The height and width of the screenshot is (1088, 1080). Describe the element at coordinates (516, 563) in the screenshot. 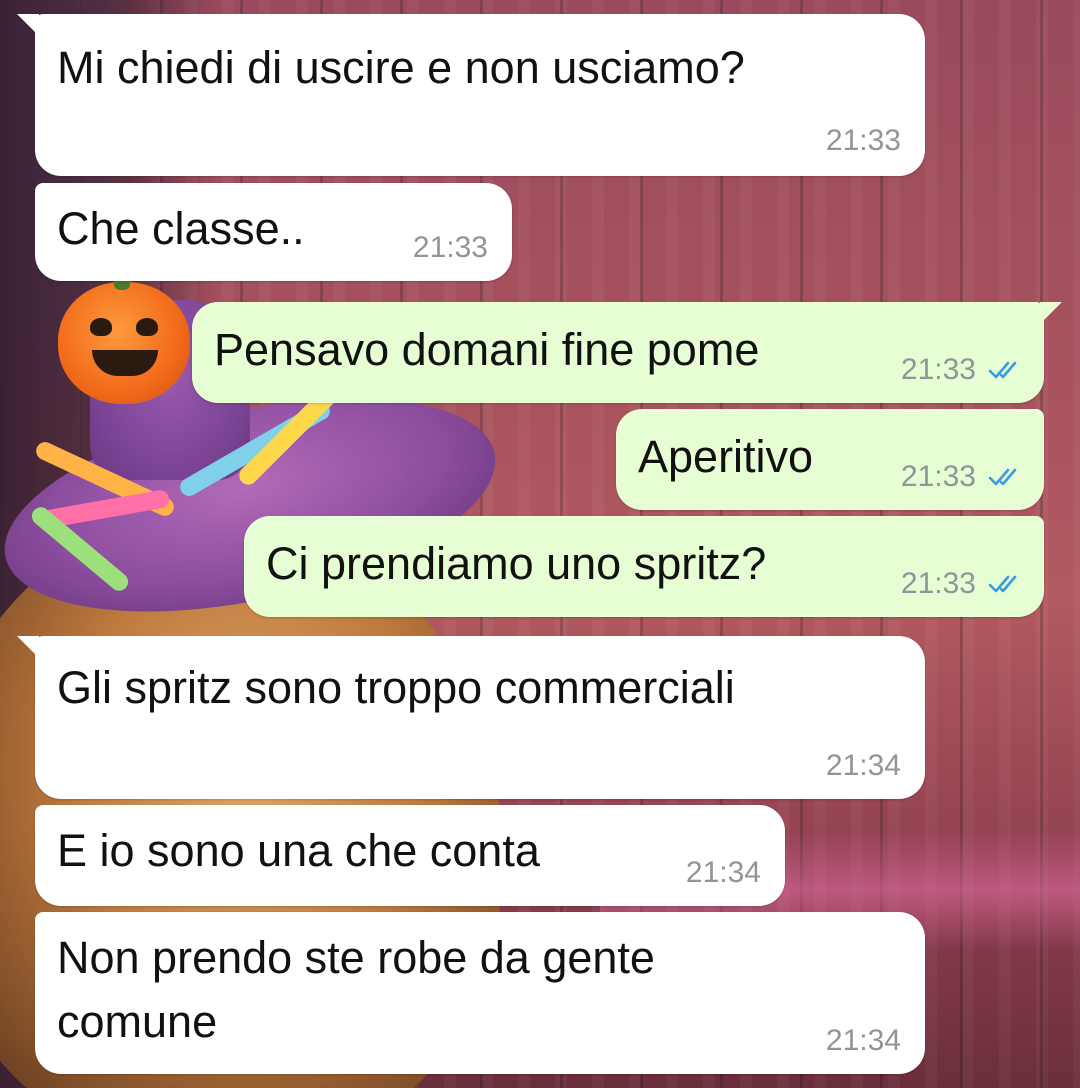

I see `message-text: Ci prendiamo uno spritz?` at that location.